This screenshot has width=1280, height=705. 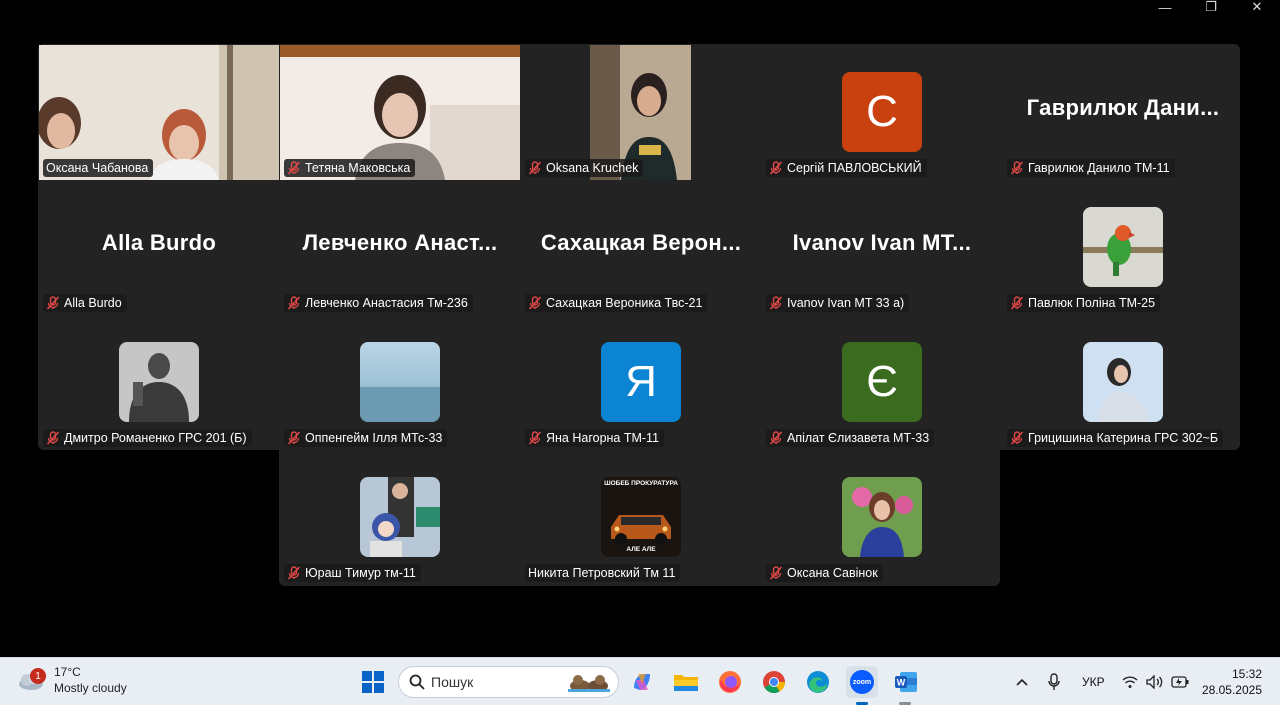 What do you see at coordinates (71, 680) in the screenshot?
I see `weather-widget: 1 17°C Mostly cloudy` at bounding box center [71, 680].